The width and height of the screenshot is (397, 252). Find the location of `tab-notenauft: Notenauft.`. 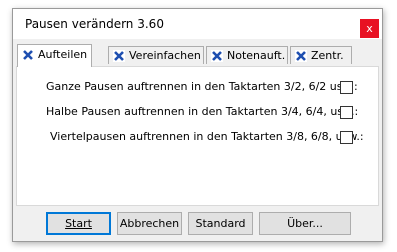

tab-notenauft: Notenauft. is located at coordinates (247, 55).